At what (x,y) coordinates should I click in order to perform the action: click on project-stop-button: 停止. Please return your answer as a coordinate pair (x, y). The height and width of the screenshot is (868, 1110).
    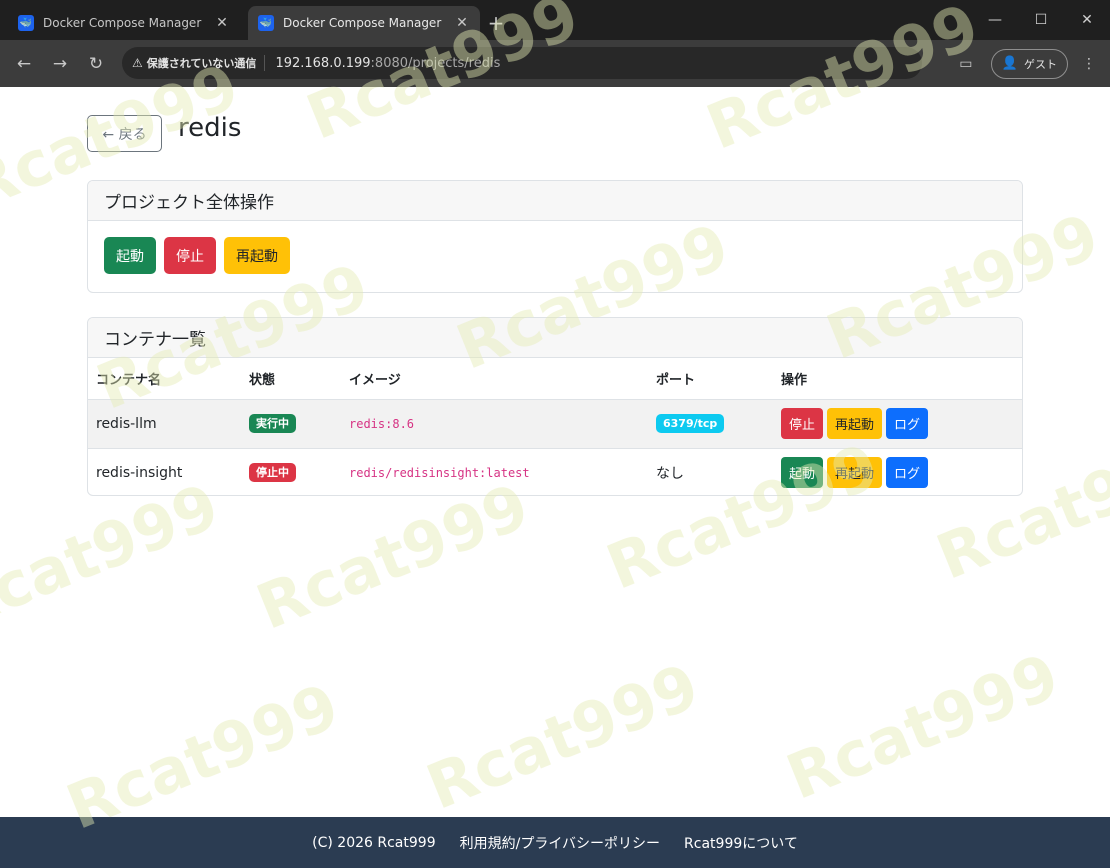
    Looking at the image, I should click on (190, 255).